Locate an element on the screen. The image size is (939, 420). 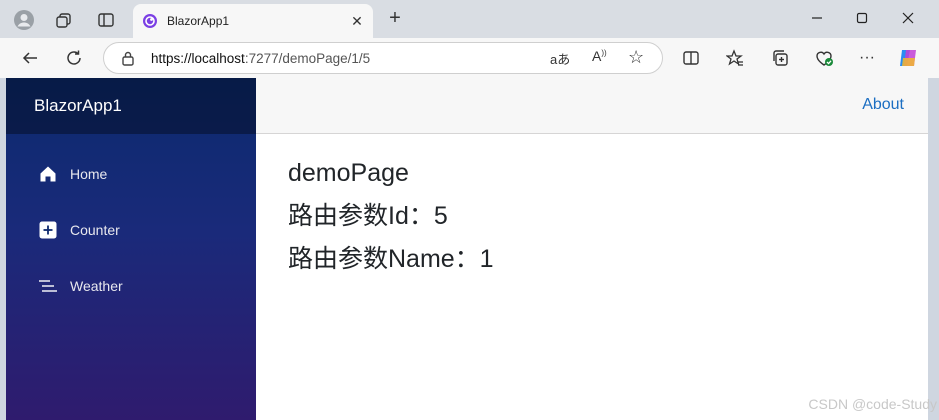
translate-icon: A)) is located at coordinates (599, 56).